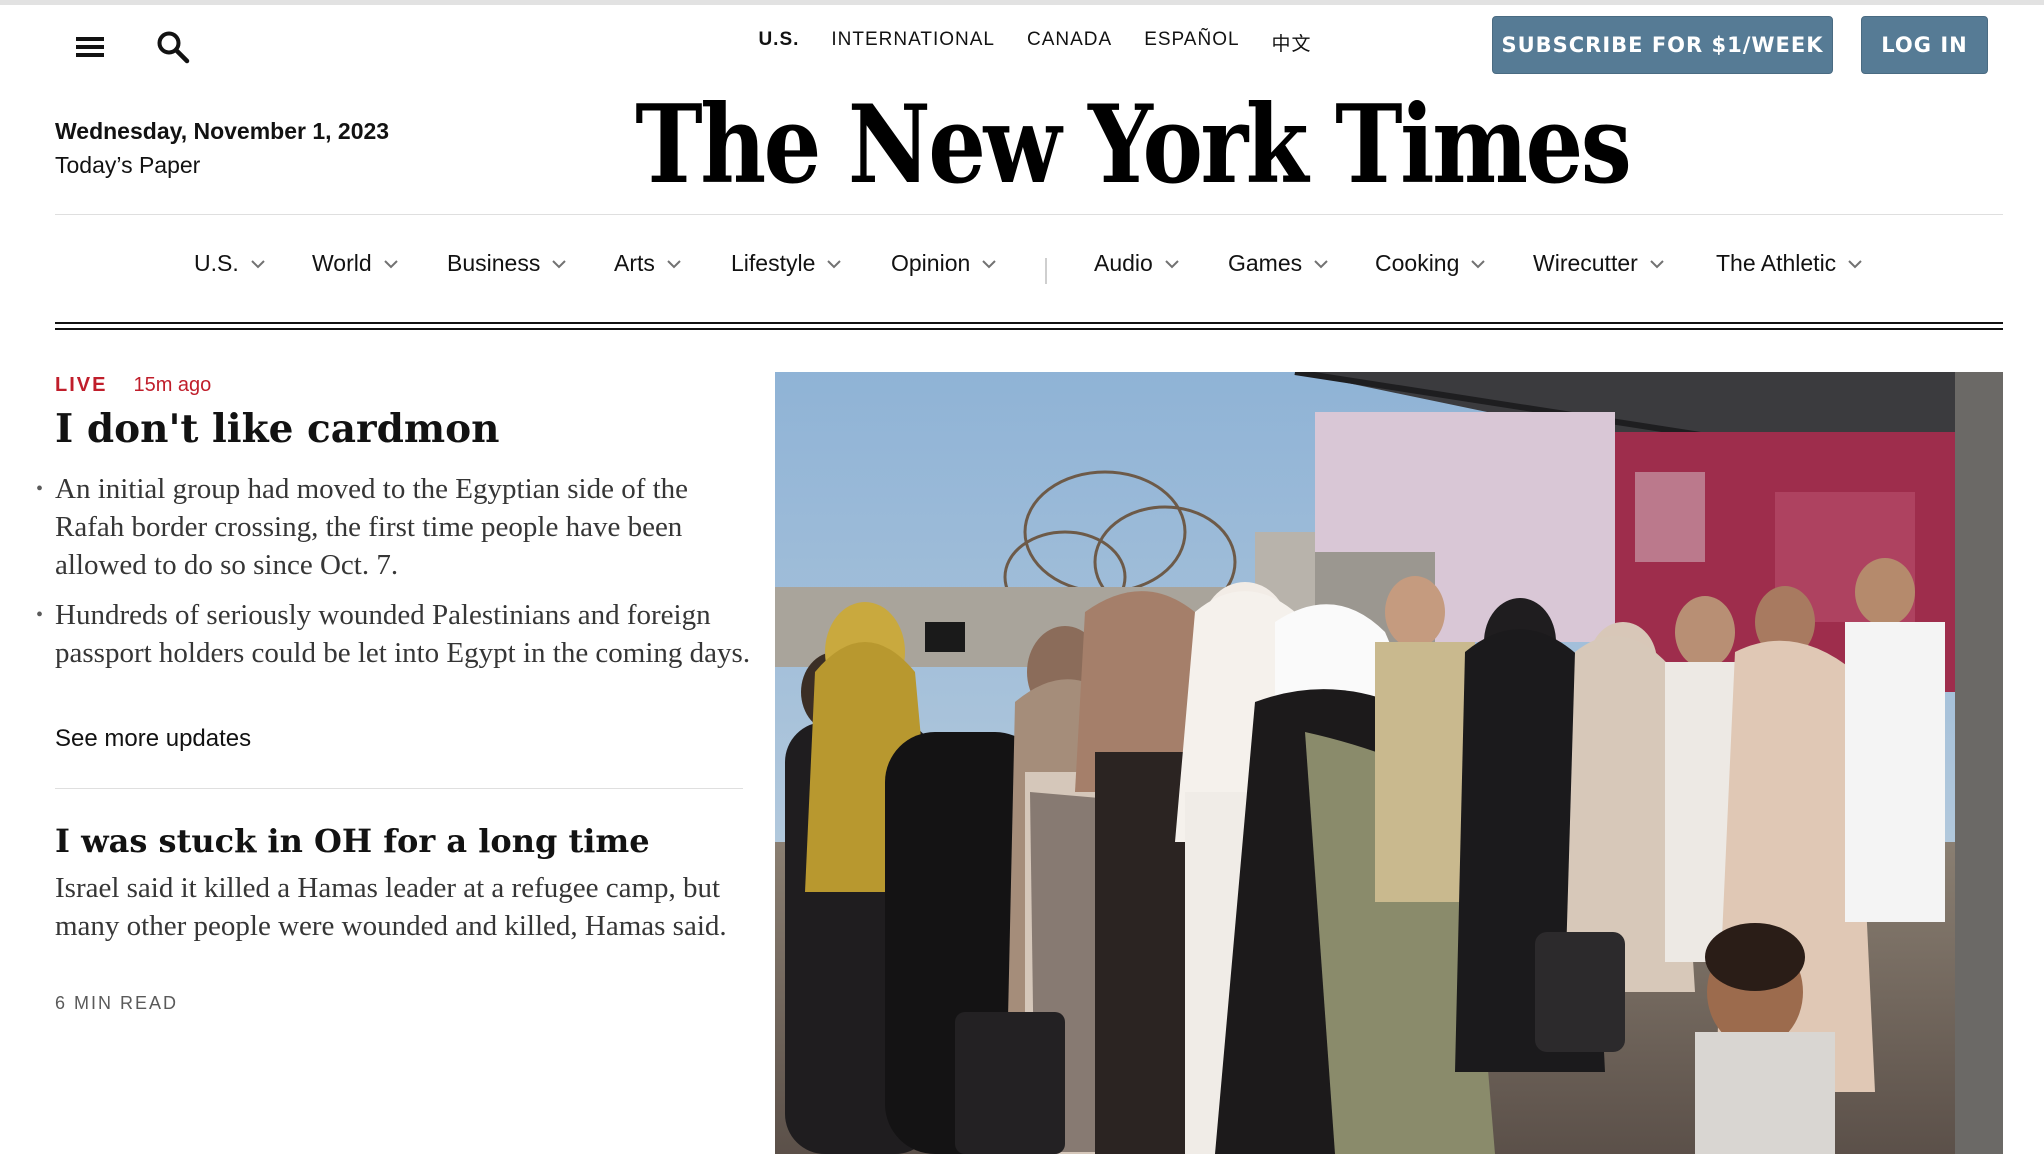 This screenshot has height=1154, width=2044. Describe the element at coordinates (90, 47) in the screenshot. I see `hamburger-menu-icon` at that location.